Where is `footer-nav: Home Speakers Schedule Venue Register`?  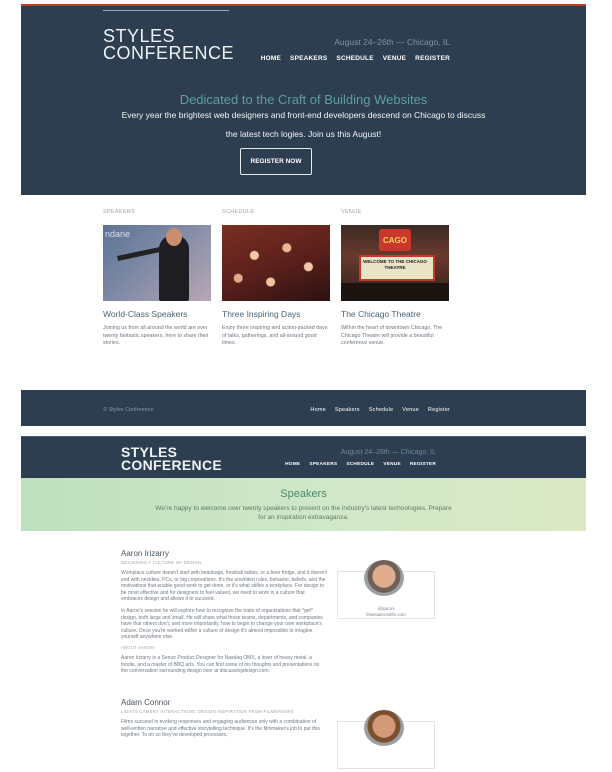 footer-nav: Home Speakers Schedule Venue Register is located at coordinates (380, 410).